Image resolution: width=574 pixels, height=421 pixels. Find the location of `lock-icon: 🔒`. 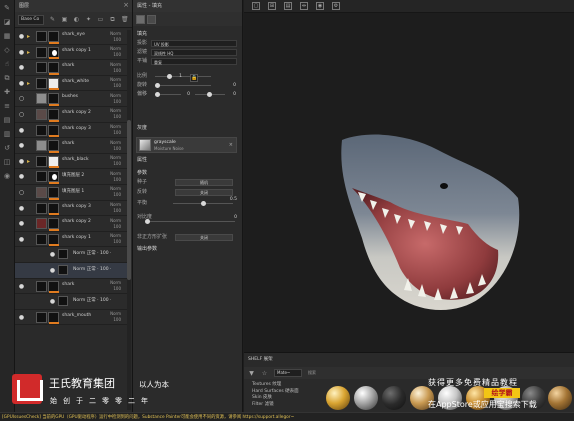

lock-icon: 🔒 is located at coordinates (194, 78).